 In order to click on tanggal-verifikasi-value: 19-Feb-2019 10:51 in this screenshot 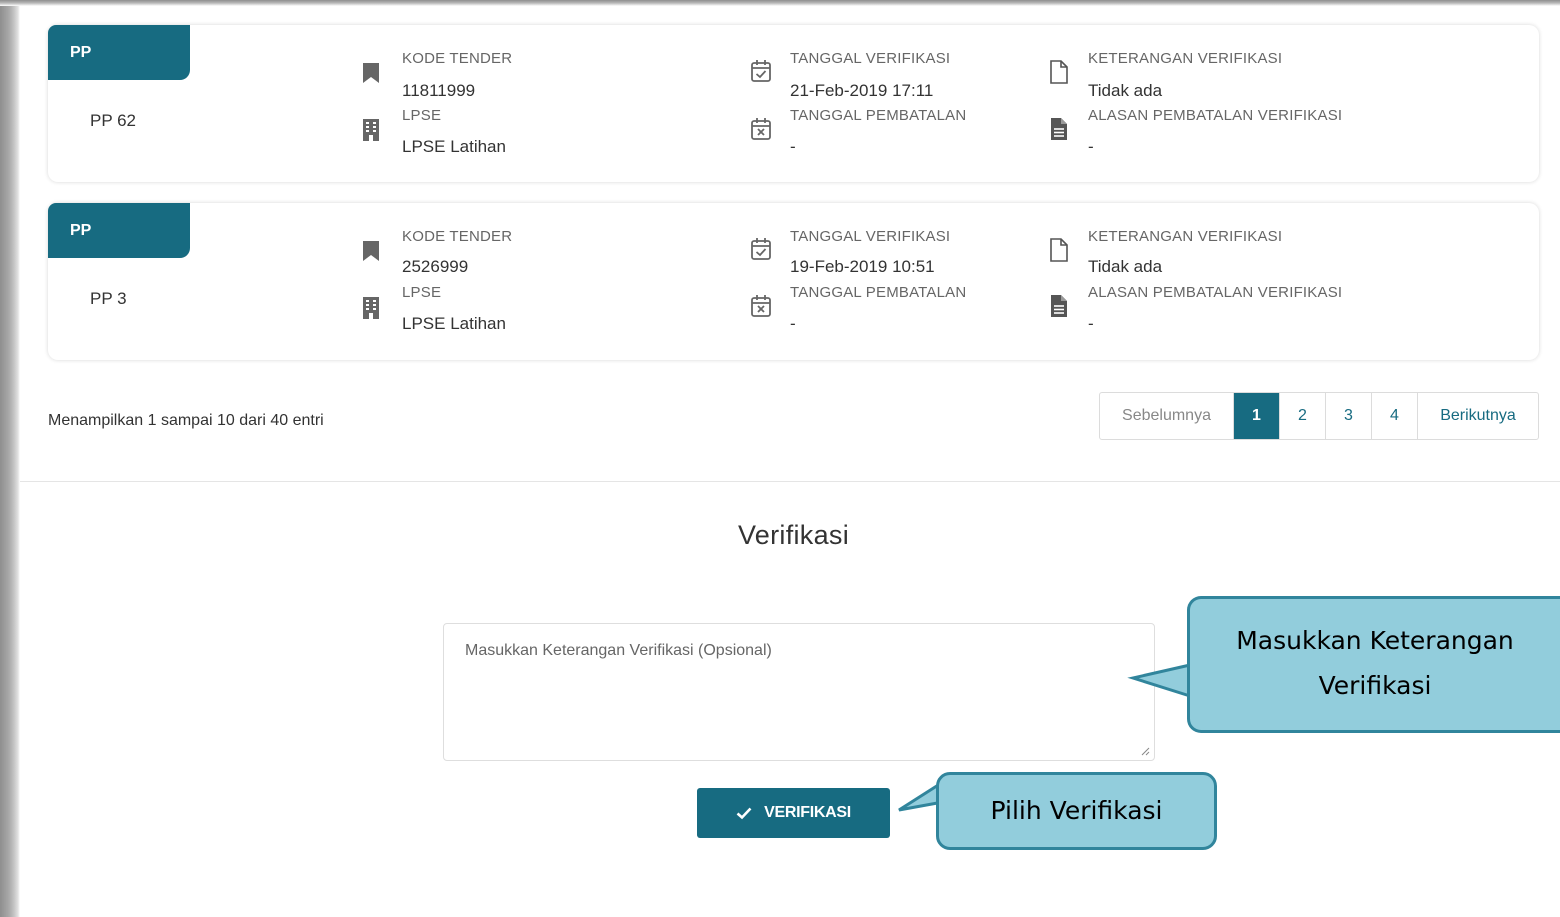, I will do `click(862, 266)`.